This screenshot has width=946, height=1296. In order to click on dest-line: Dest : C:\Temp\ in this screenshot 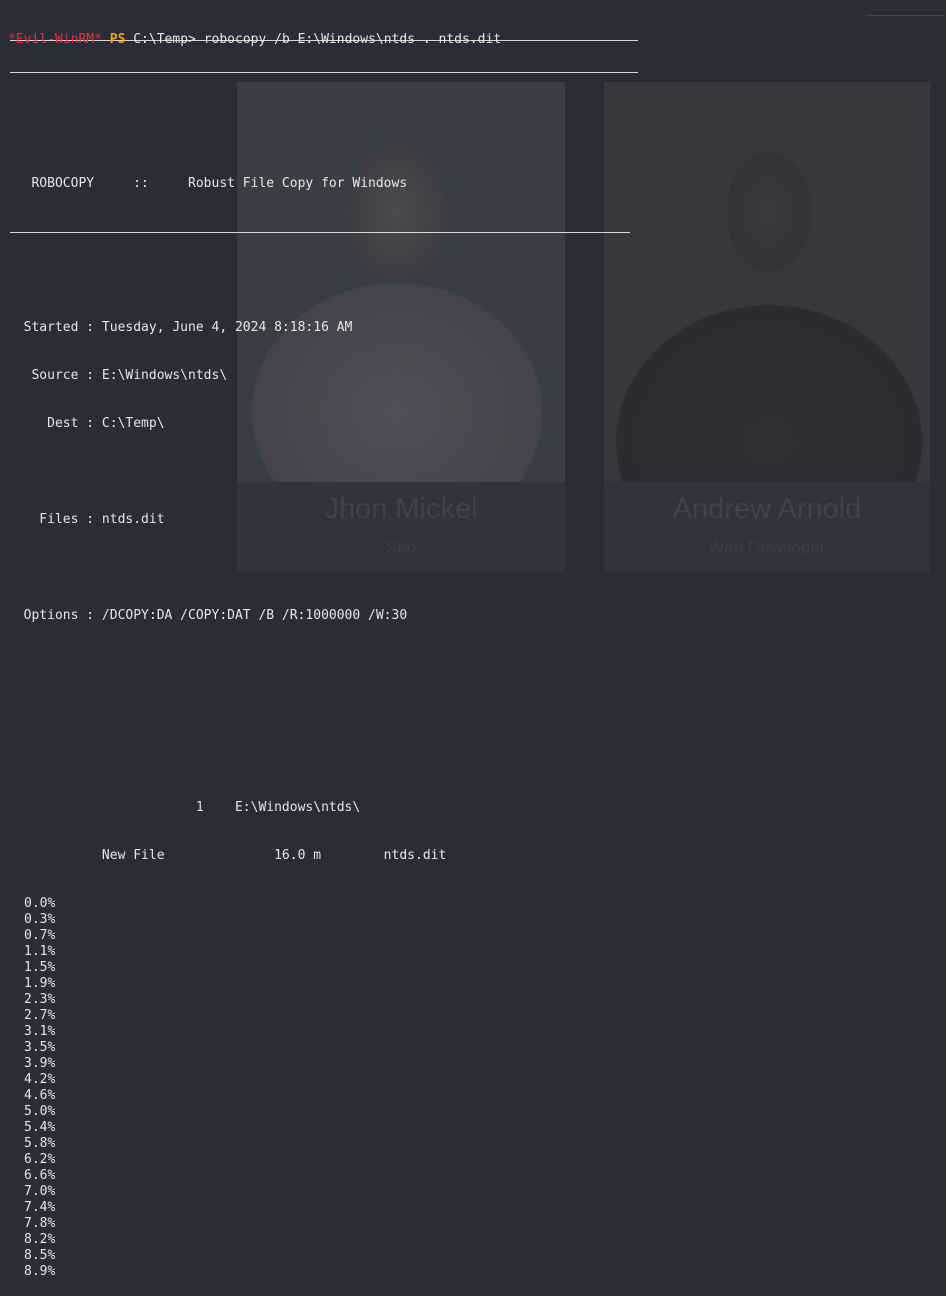, I will do `click(86, 423)`.